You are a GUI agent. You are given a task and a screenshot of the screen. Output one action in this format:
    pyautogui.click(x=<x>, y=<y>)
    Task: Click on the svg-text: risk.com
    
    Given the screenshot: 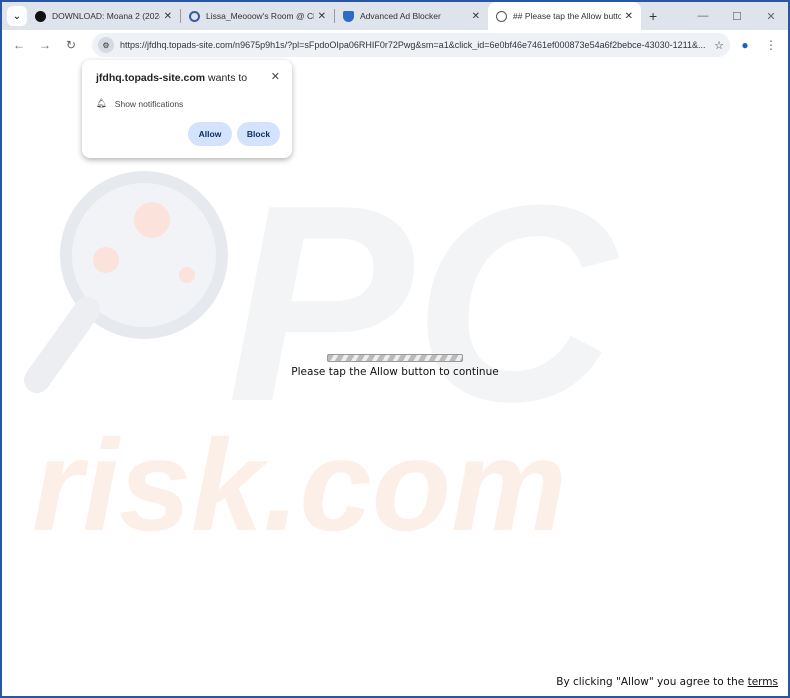 What is the action you would take?
    pyautogui.click(x=299, y=485)
    